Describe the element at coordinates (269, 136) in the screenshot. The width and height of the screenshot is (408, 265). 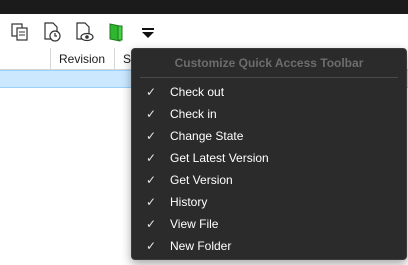
I see `menu-item-change-state: ✓ Change State` at that location.